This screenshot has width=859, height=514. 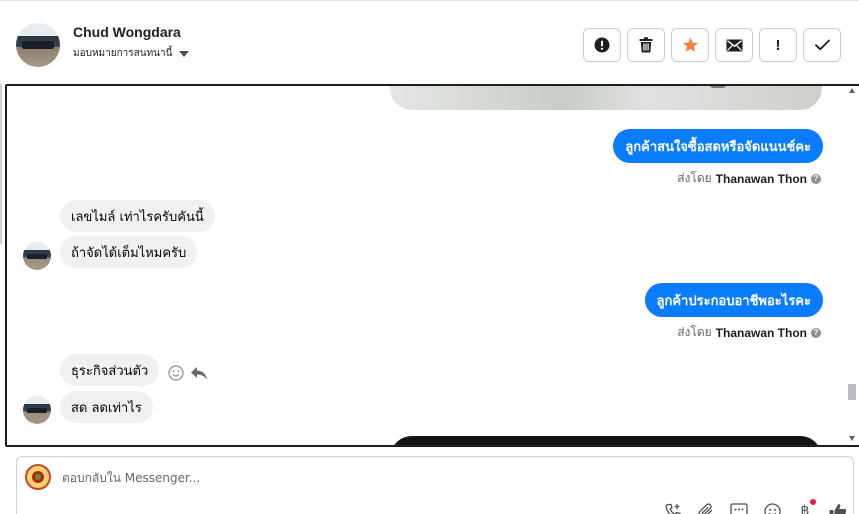 What do you see at coordinates (852, 90) in the screenshot?
I see `scroll-up-arrow-icon` at bounding box center [852, 90].